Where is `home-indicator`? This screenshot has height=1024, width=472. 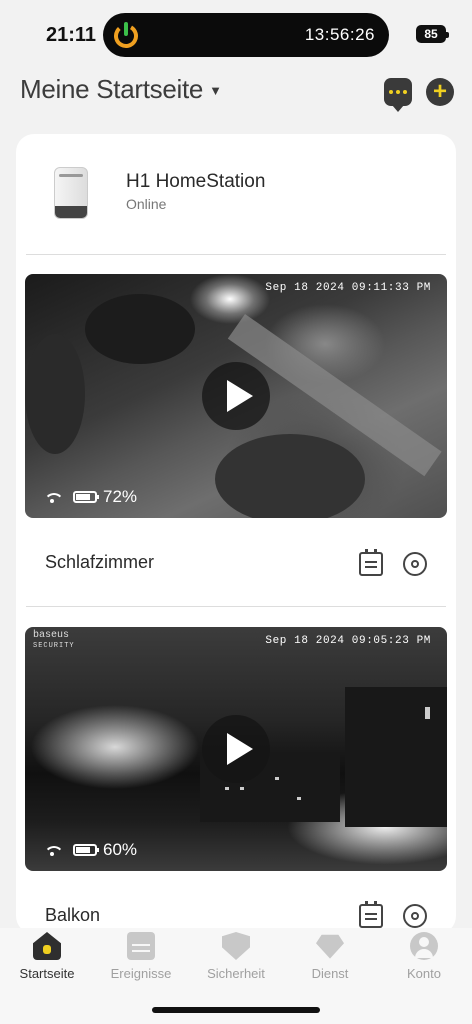
home-indicator is located at coordinates (236, 1010).